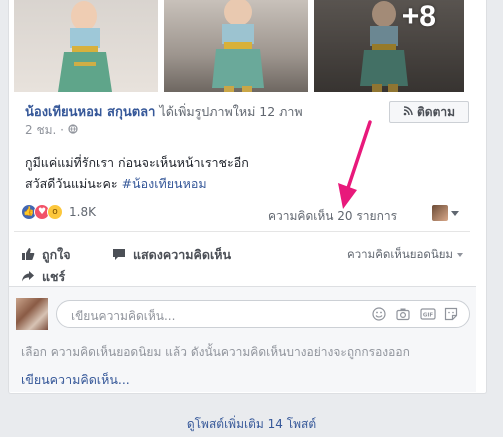 This screenshot has height=437, width=503. I want to click on like-button: ถูกใจ, so click(46, 255).